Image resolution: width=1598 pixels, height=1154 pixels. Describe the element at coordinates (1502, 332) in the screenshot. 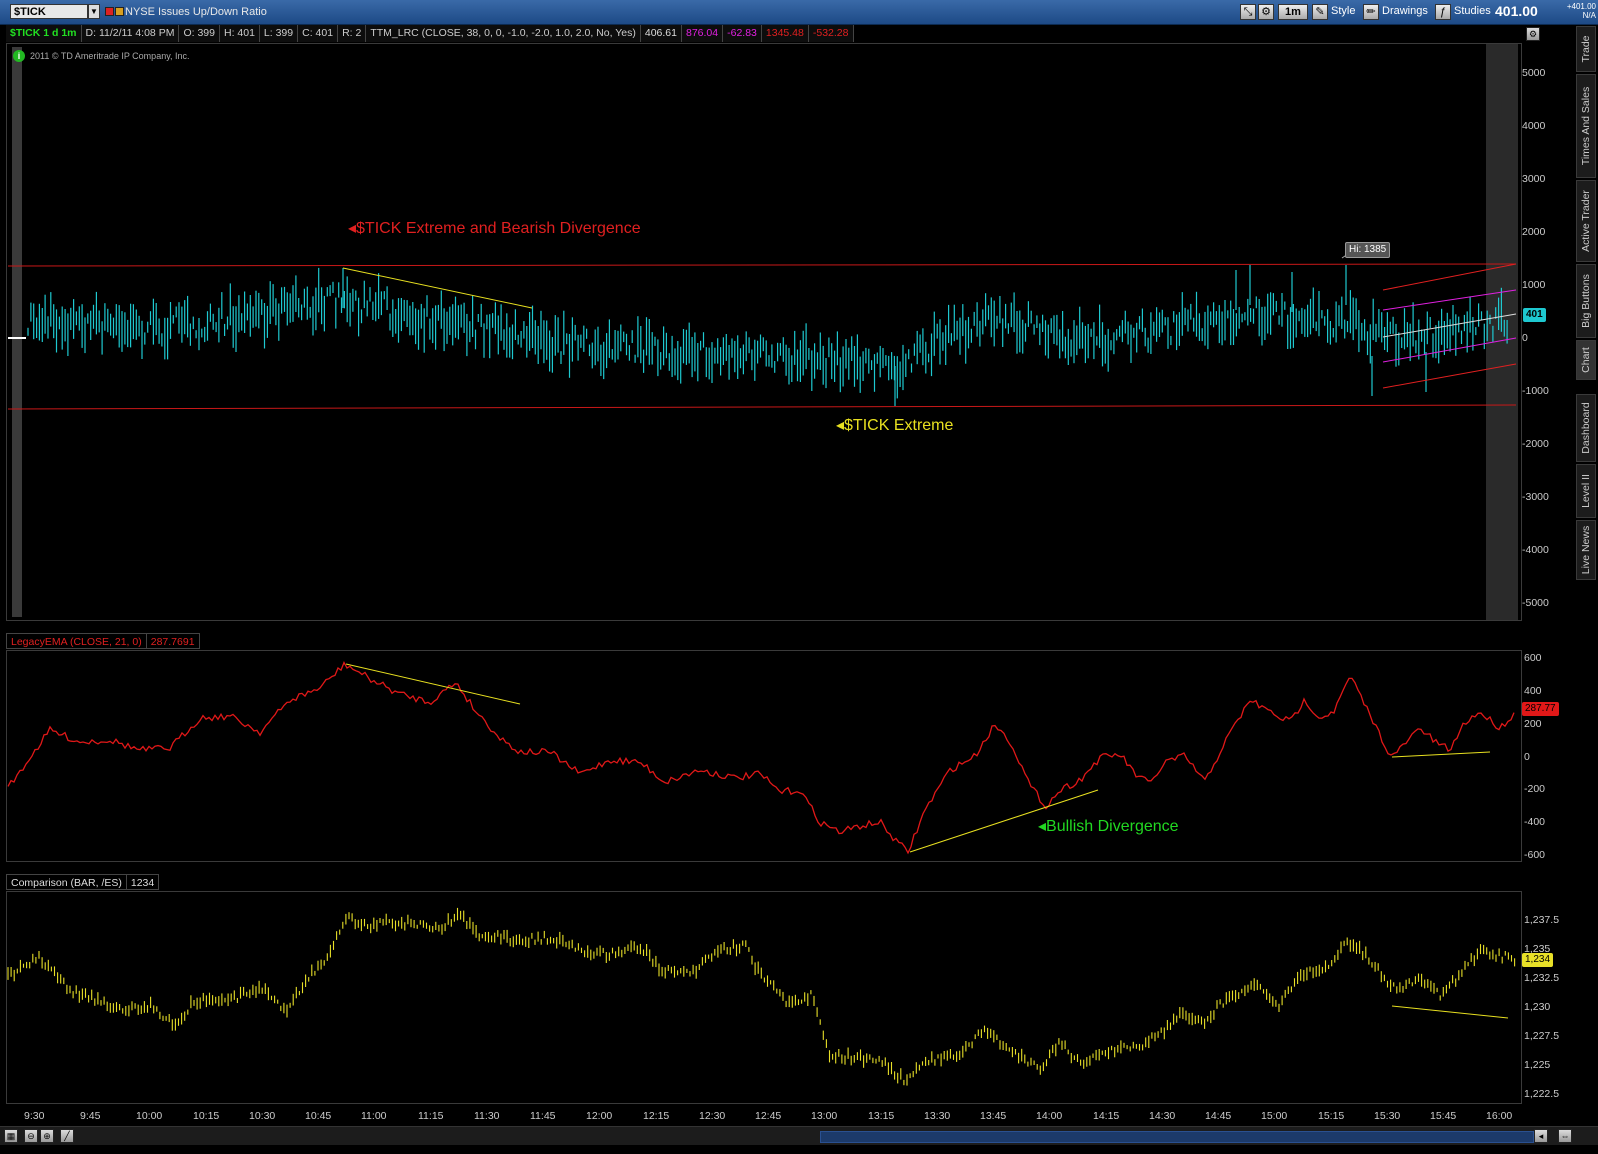

I see `expansion-area` at that location.